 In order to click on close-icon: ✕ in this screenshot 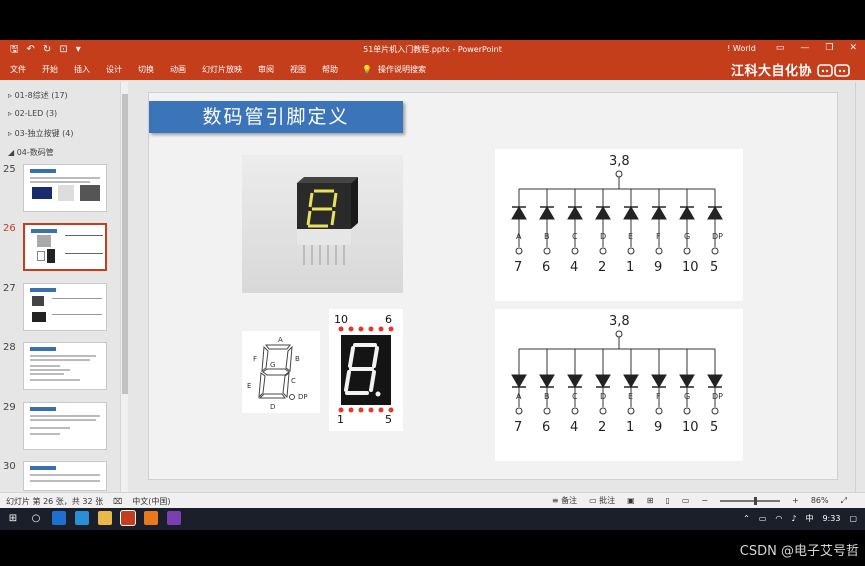, I will do `click(853, 48)`.